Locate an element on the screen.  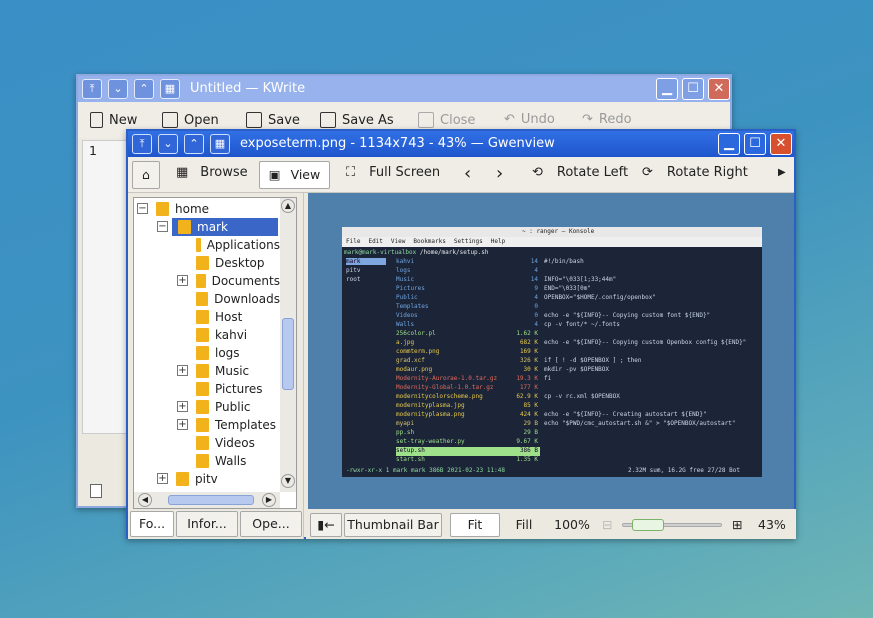
tree-vscroll-thumb is located at coordinates (288, 354).